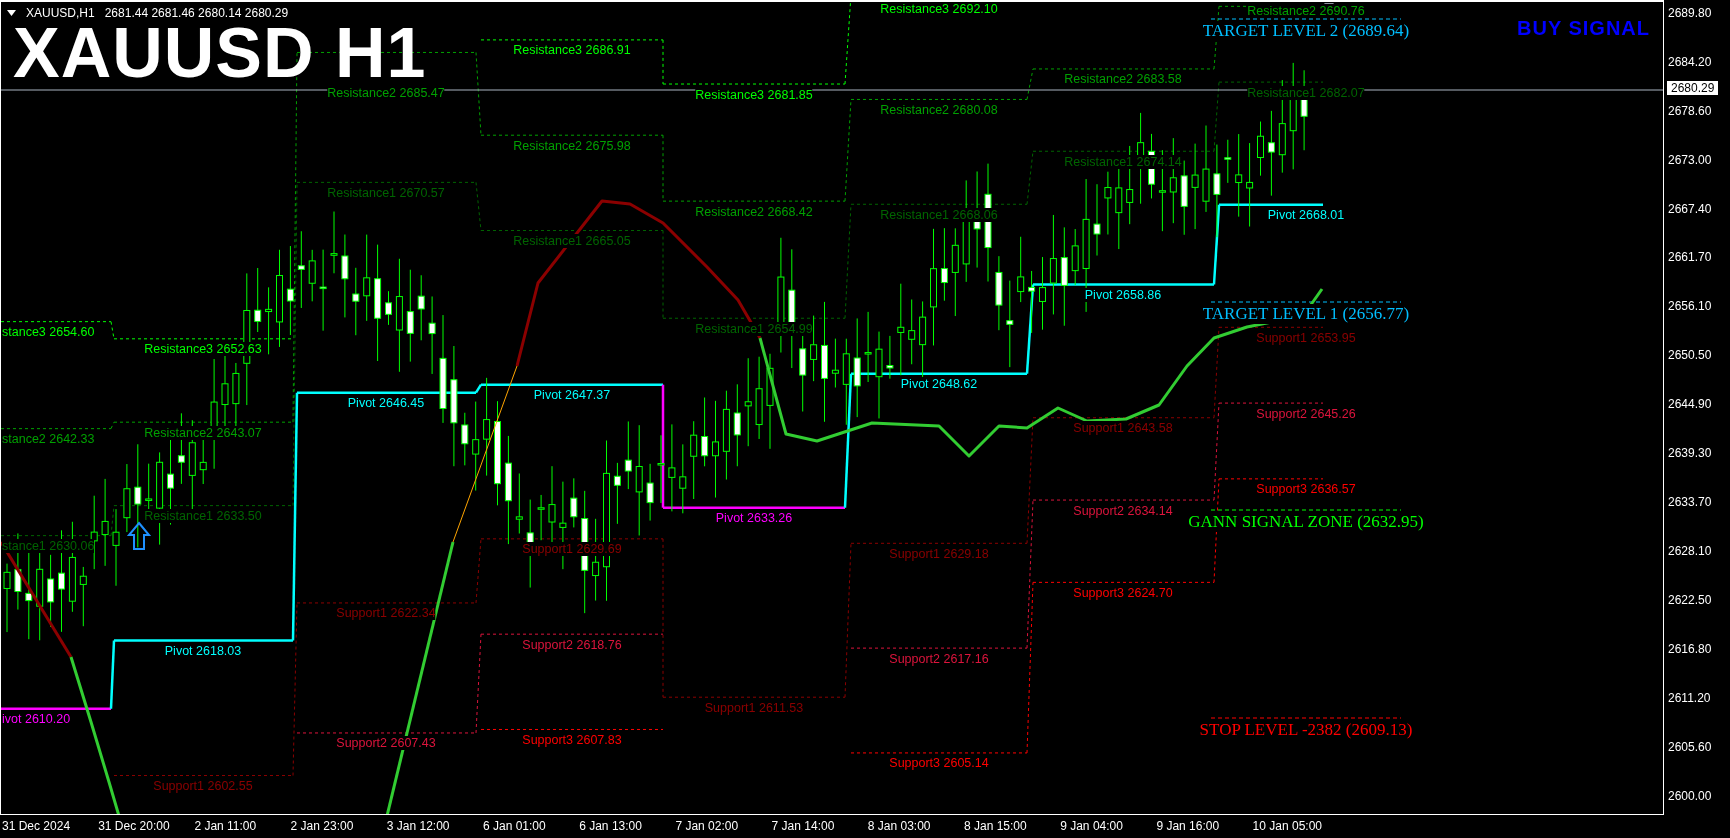 Image resolution: width=1730 pixels, height=838 pixels. What do you see at coordinates (1690, 502) in the screenshot?
I see `price-axis-label: 2633.70` at bounding box center [1690, 502].